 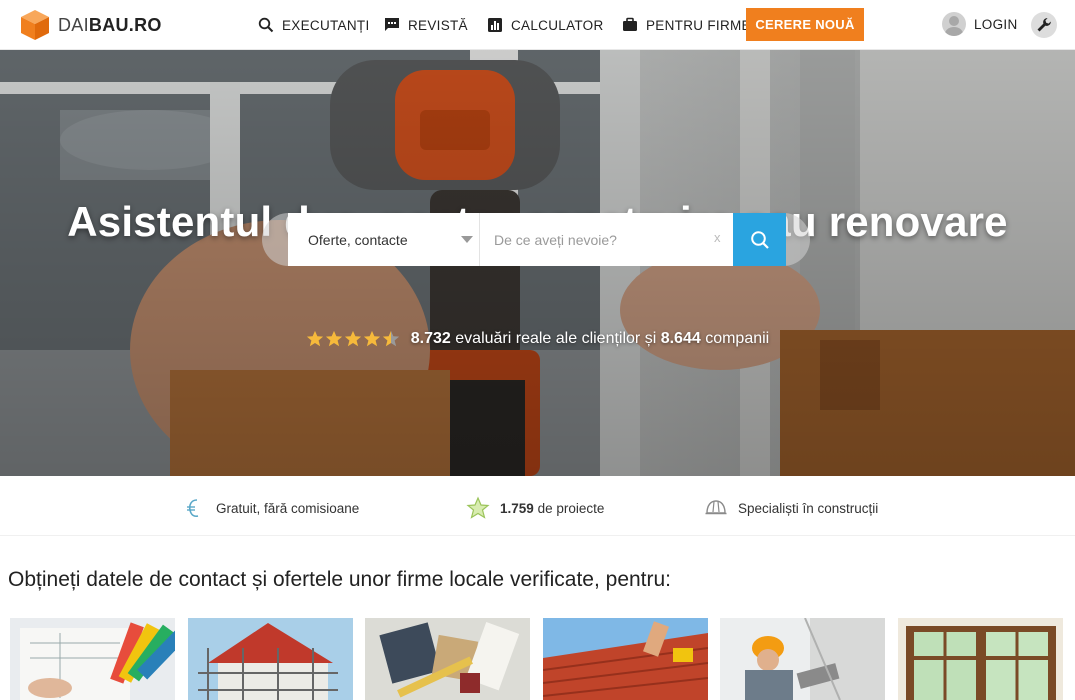 I want to click on feature-projects-count: 1.759, so click(x=517, y=508).